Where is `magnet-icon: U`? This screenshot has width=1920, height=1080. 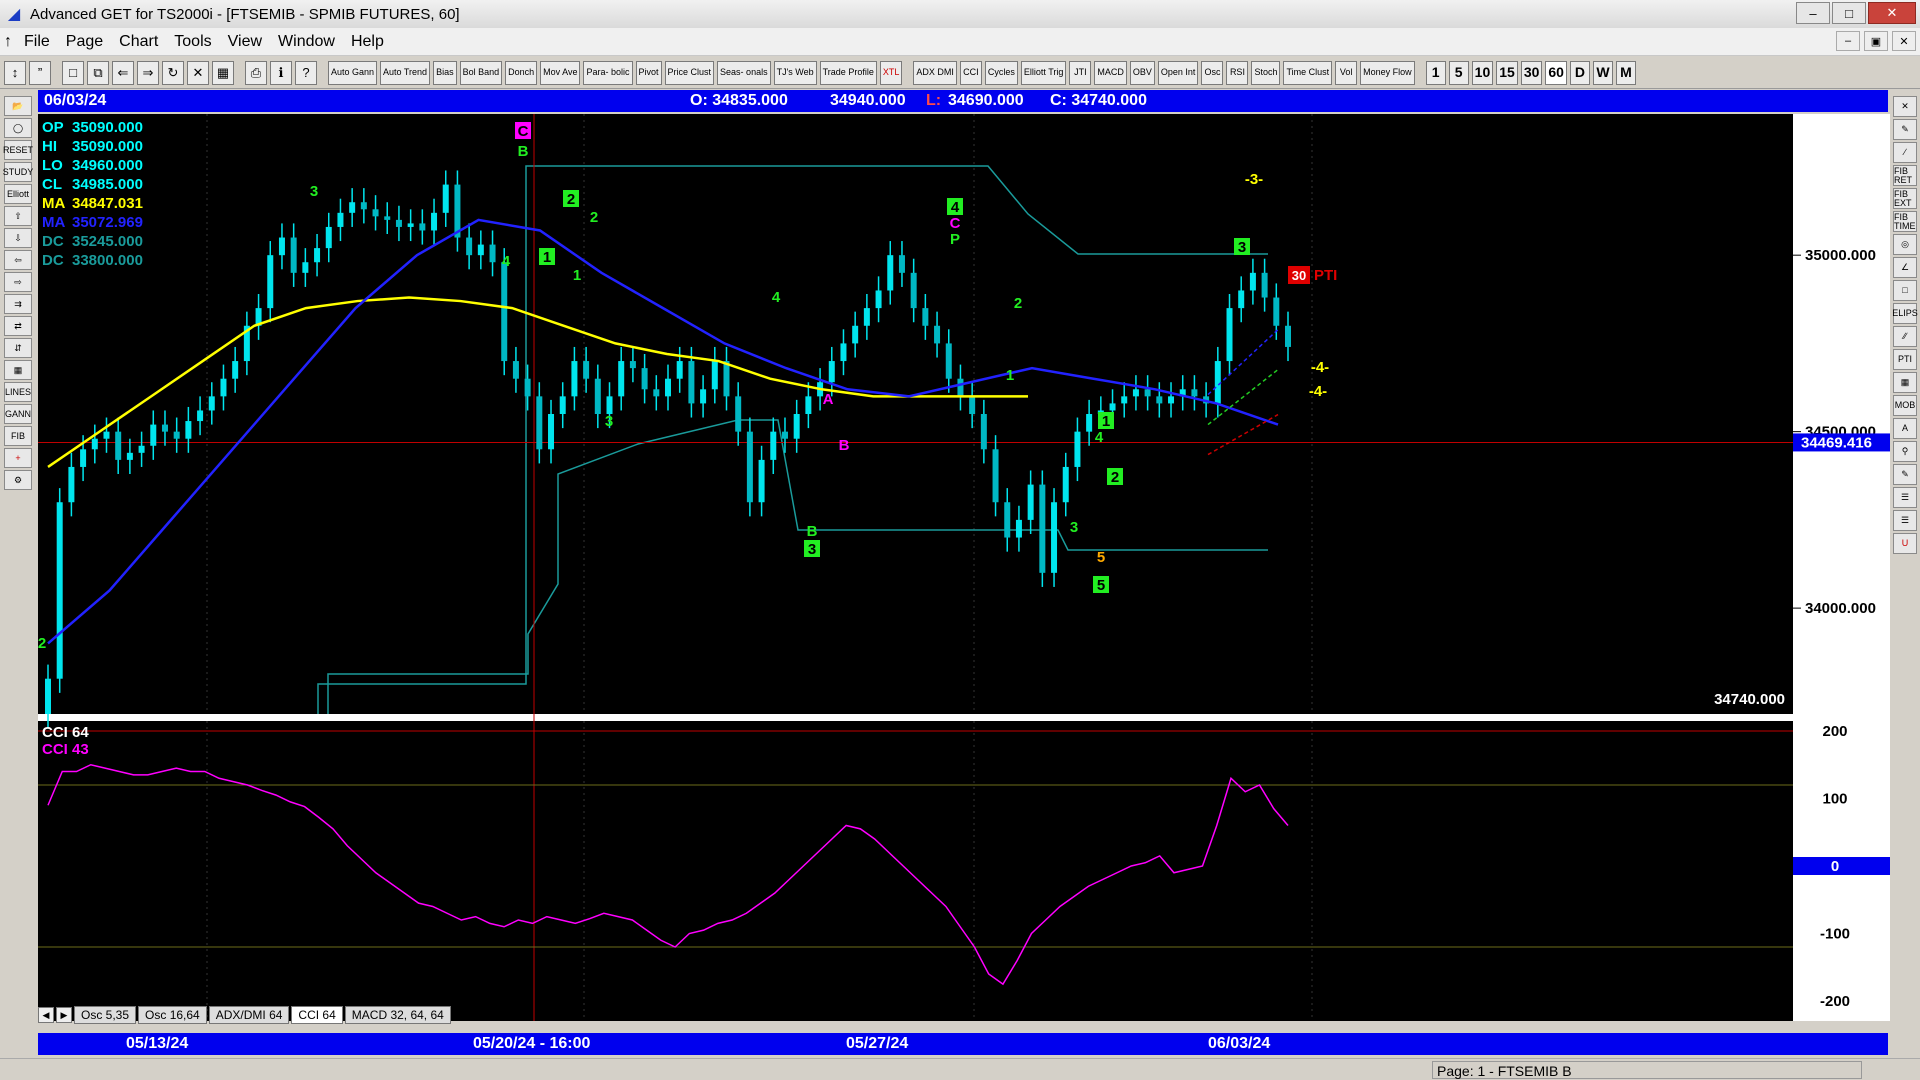 magnet-icon: U is located at coordinates (1905, 543).